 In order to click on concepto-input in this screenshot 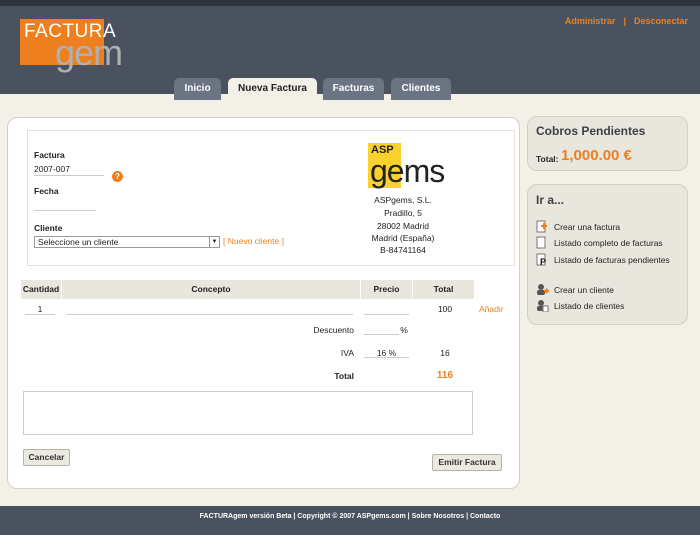, I will do `click(210, 308)`.